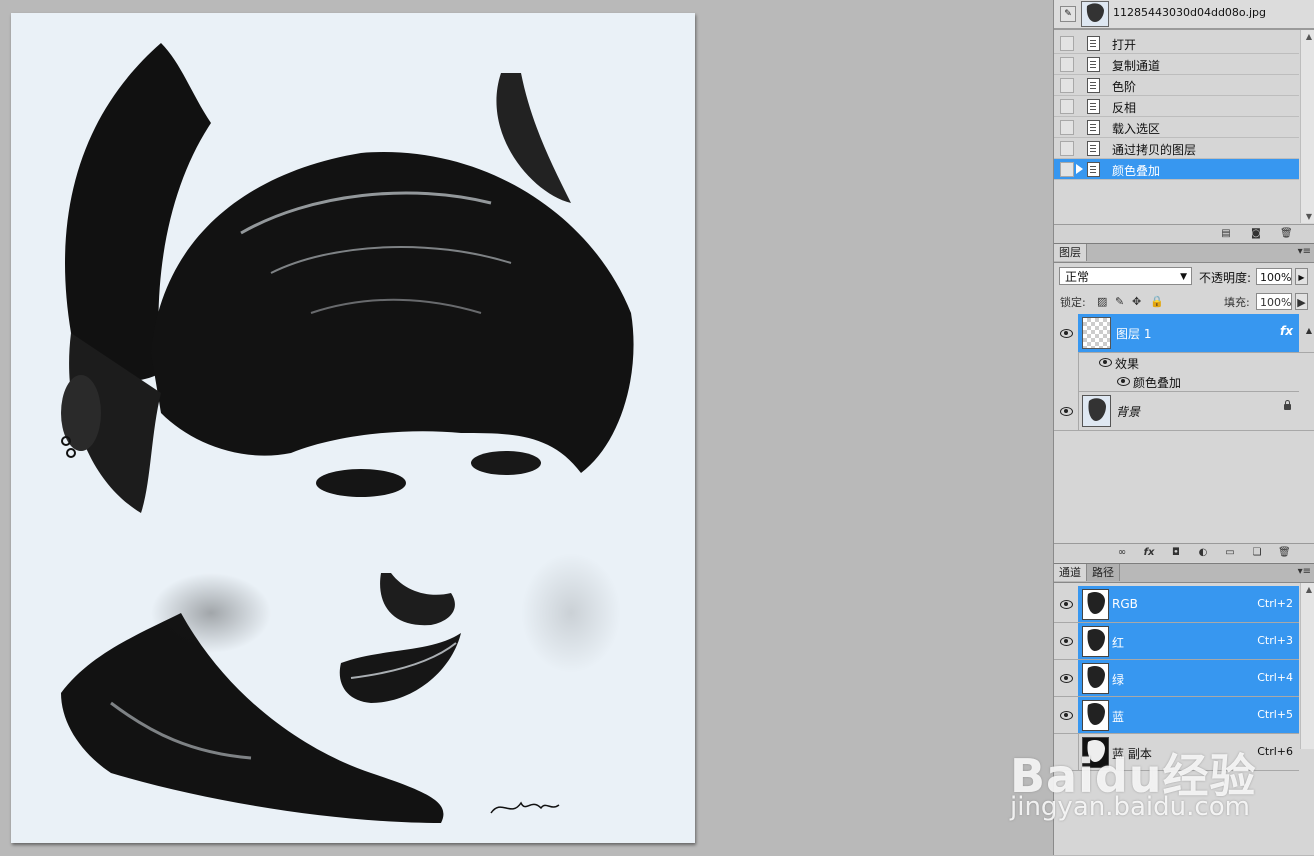 This screenshot has height=856, width=1314. Describe the element at coordinates (1237, 302) in the screenshot. I see `fill-label: 填充:` at that location.